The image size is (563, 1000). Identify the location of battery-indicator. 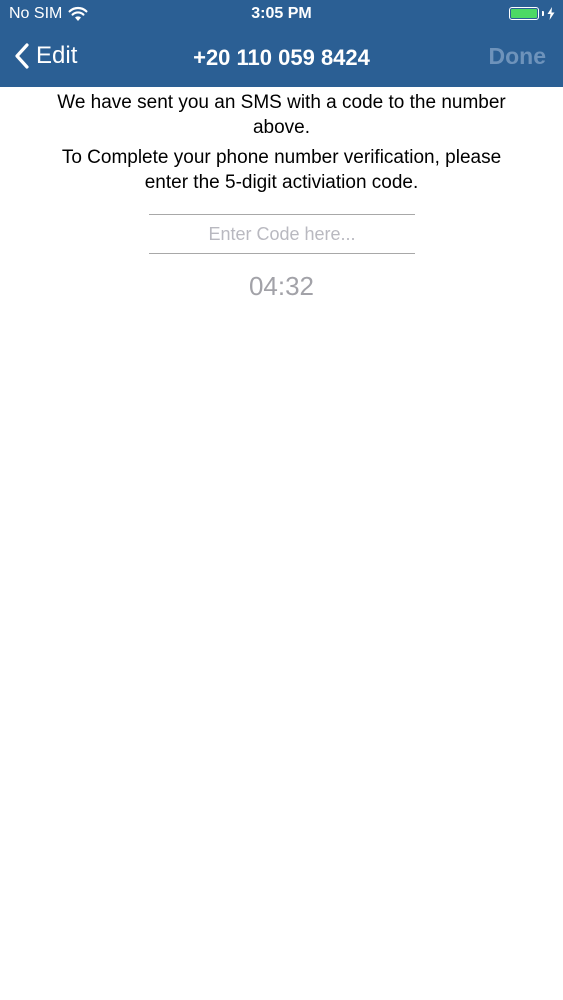
(532, 13).